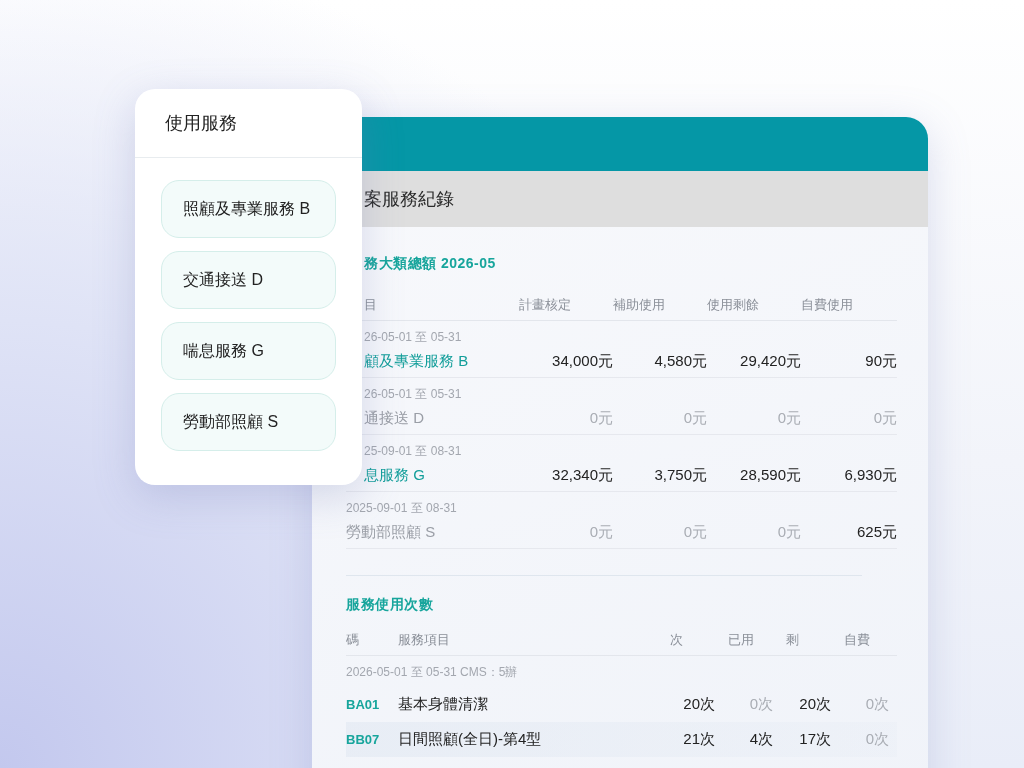  Describe the element at coordinates (770, 361) in the screenshot. I see `amount-cell-text: 29,420元` at that location.